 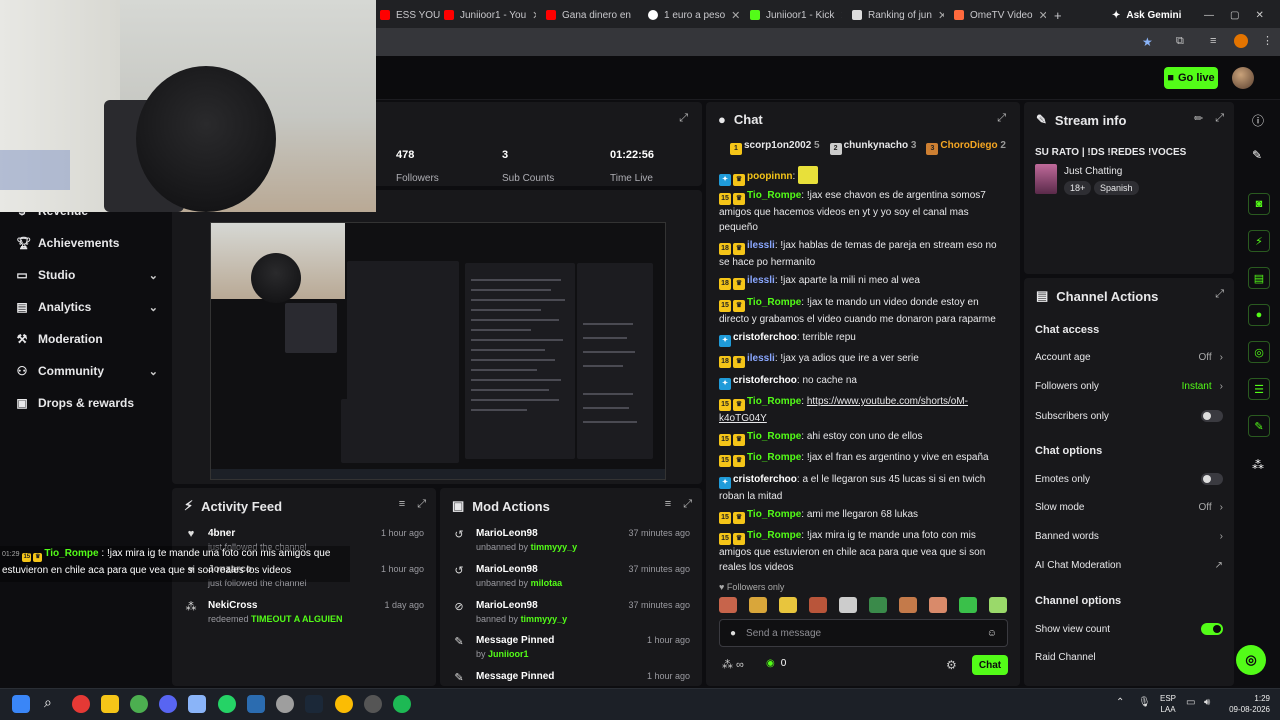 I want to click on account-age-row: Account age Off ›, so click(x=1129, y=357).